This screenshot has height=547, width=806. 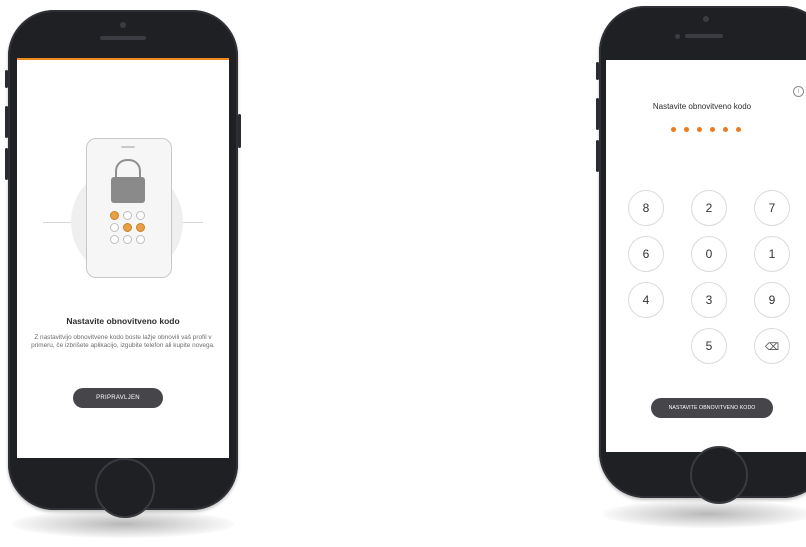 What do you see at coordinates (128, 147) in the screenshot?
I see `illustration-phone-speaker` at bounding box center [128, 147].